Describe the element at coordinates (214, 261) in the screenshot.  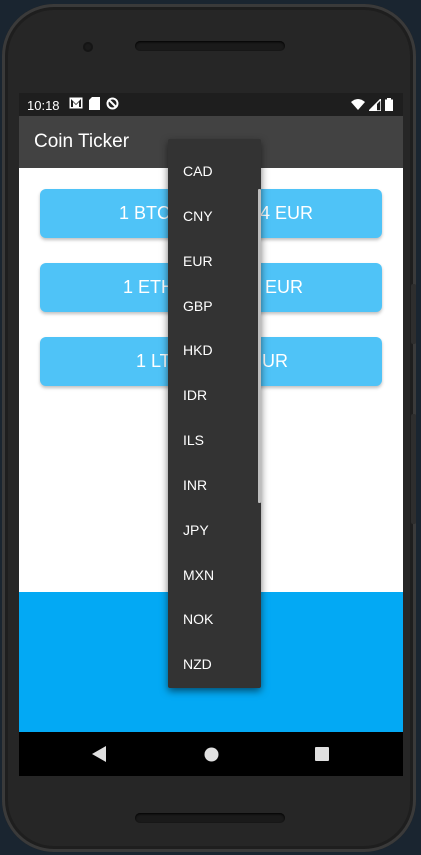
I see `dropdown-item-eur: EUR` at that location.